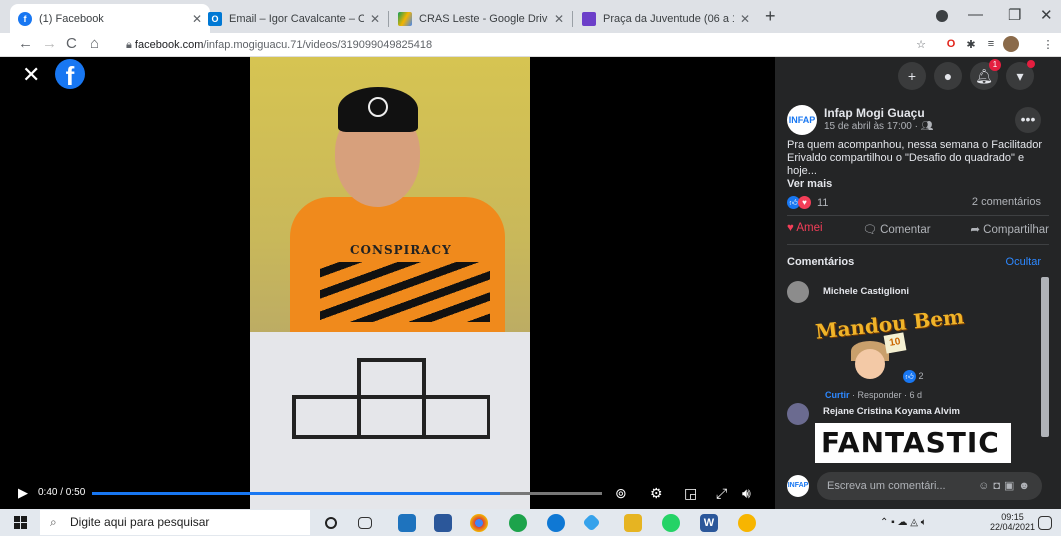  Describe the element at coordinates (837, 395) in the screenshot. I see `comment-like-link: Curtir` at that location.